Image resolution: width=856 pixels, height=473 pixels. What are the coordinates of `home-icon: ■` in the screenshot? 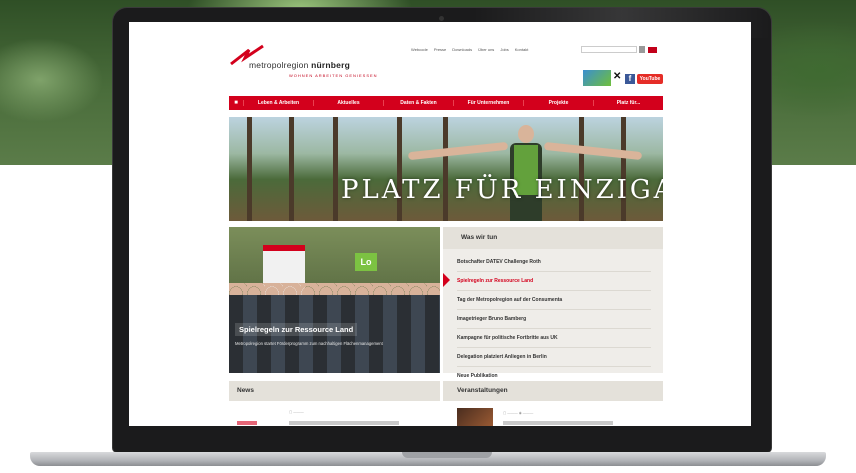 It's located at (236, 103).